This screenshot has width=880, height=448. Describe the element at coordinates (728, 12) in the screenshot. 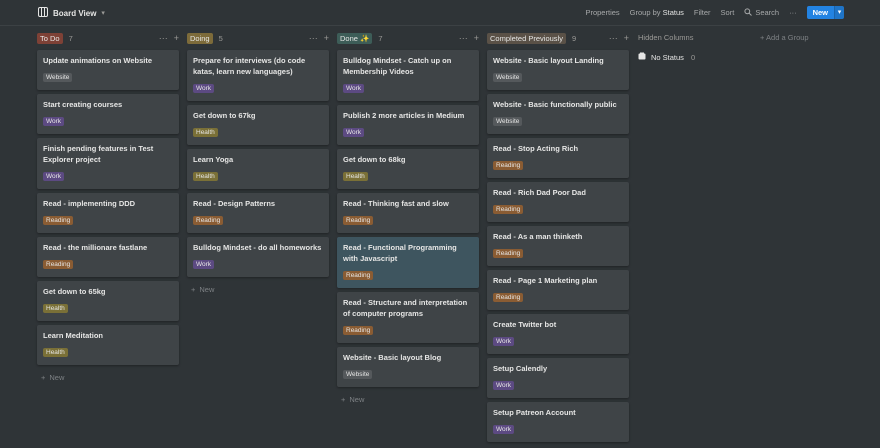

I see `sort-button: Sort` at that location.